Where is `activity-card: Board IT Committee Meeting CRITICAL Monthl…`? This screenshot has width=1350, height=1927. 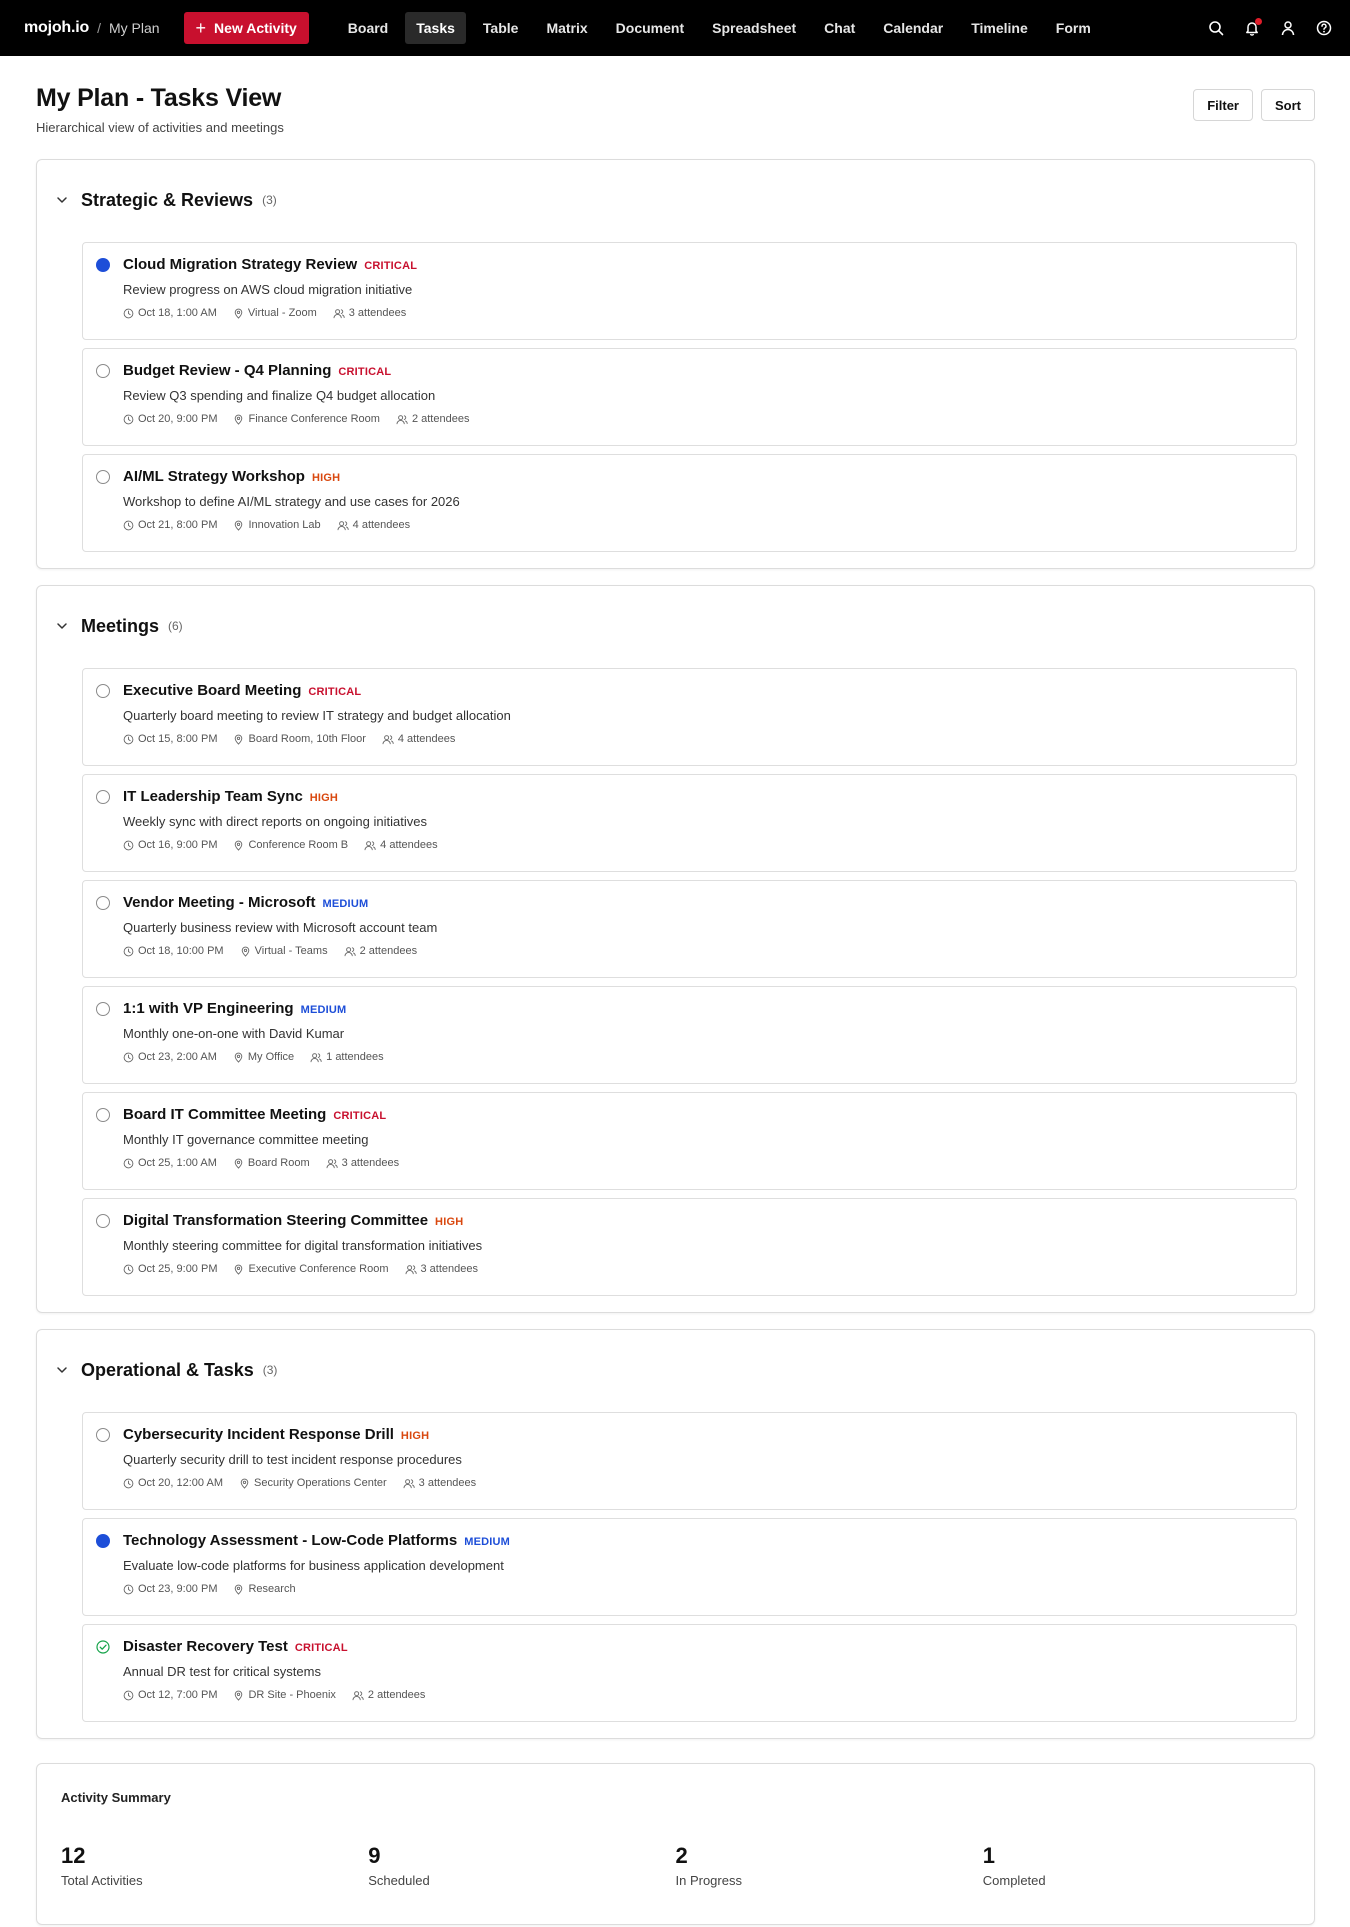
activity-card: Board IT Committee Meeting CRITICAL Monthl… is located at coordinates (689, 1141).